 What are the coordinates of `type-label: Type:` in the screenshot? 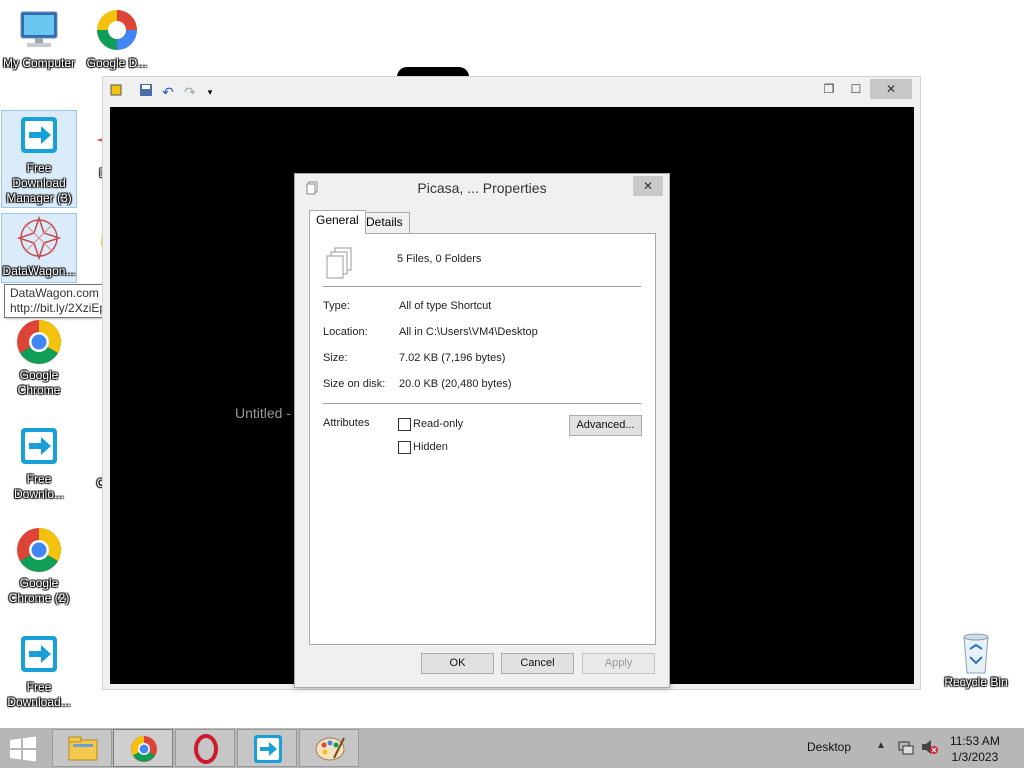 It's located at (336, 306).